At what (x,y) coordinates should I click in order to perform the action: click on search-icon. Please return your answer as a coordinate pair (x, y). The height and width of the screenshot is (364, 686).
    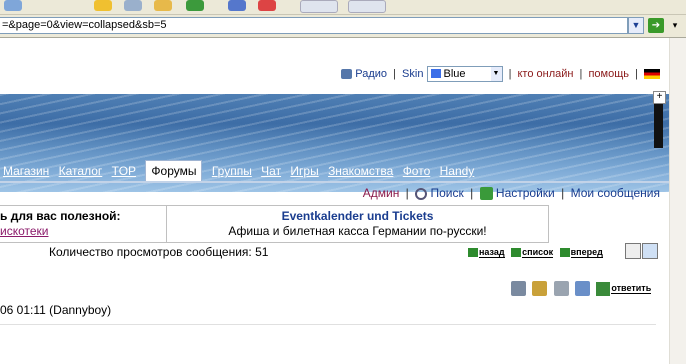
    Looking at the image, I should click on (421, 193).